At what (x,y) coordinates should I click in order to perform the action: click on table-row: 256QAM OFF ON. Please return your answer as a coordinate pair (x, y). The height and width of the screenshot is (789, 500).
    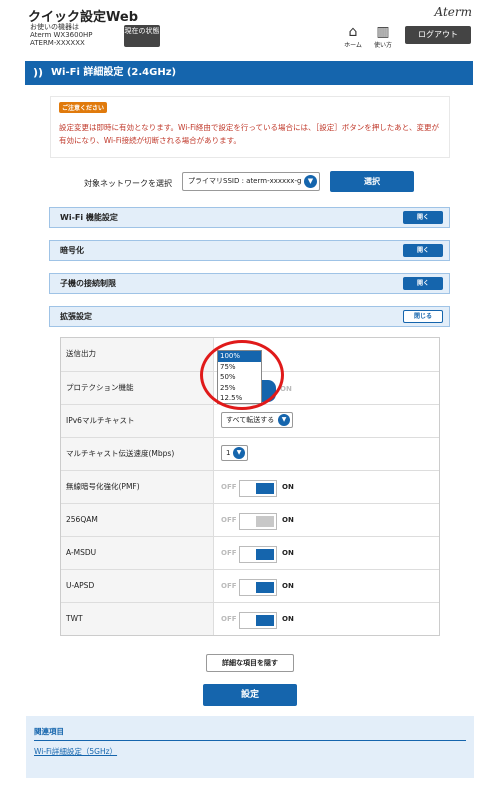
    Looking at the image, I should click on (250, 519).